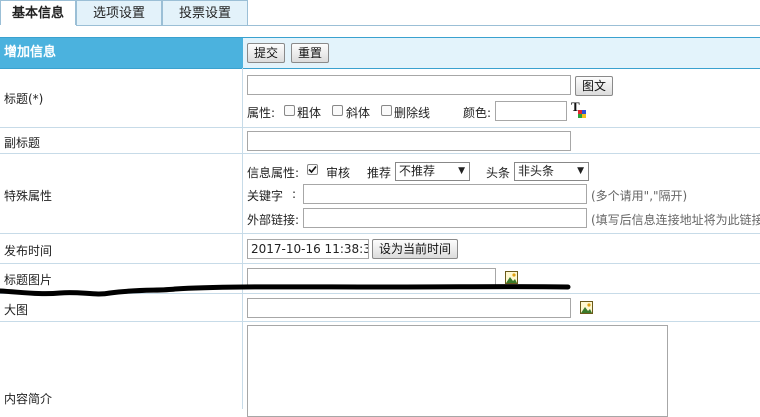 This screenshot has width=760, height=417. I want to click on row-title-image: 标题图片, so click(380, 279).